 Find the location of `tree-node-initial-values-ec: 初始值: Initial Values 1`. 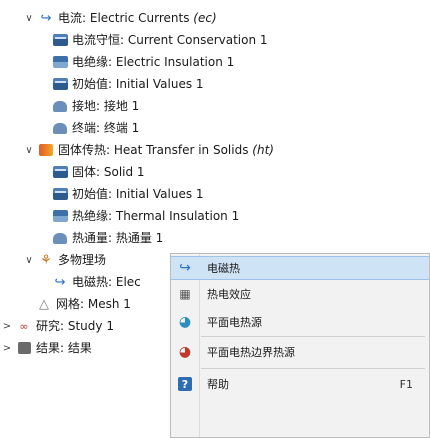

tree-node-initial-values-ec: 初始值: Initial Values 1 is located at coordinates (128, 84).